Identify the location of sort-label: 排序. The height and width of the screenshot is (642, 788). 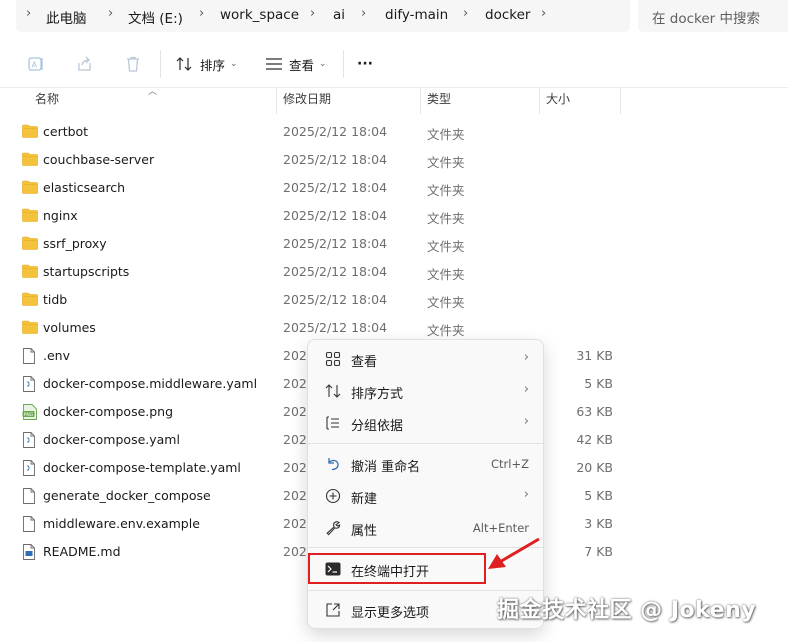
(213, 65).